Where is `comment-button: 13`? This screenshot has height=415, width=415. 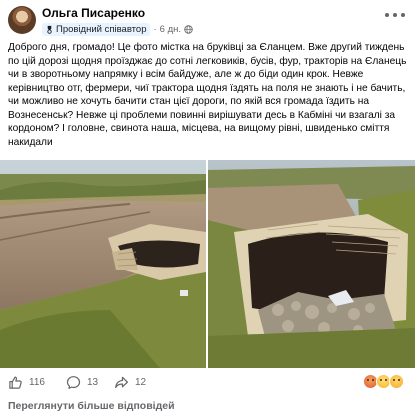
comment-button: 13 is located at coordinates (82, 382).